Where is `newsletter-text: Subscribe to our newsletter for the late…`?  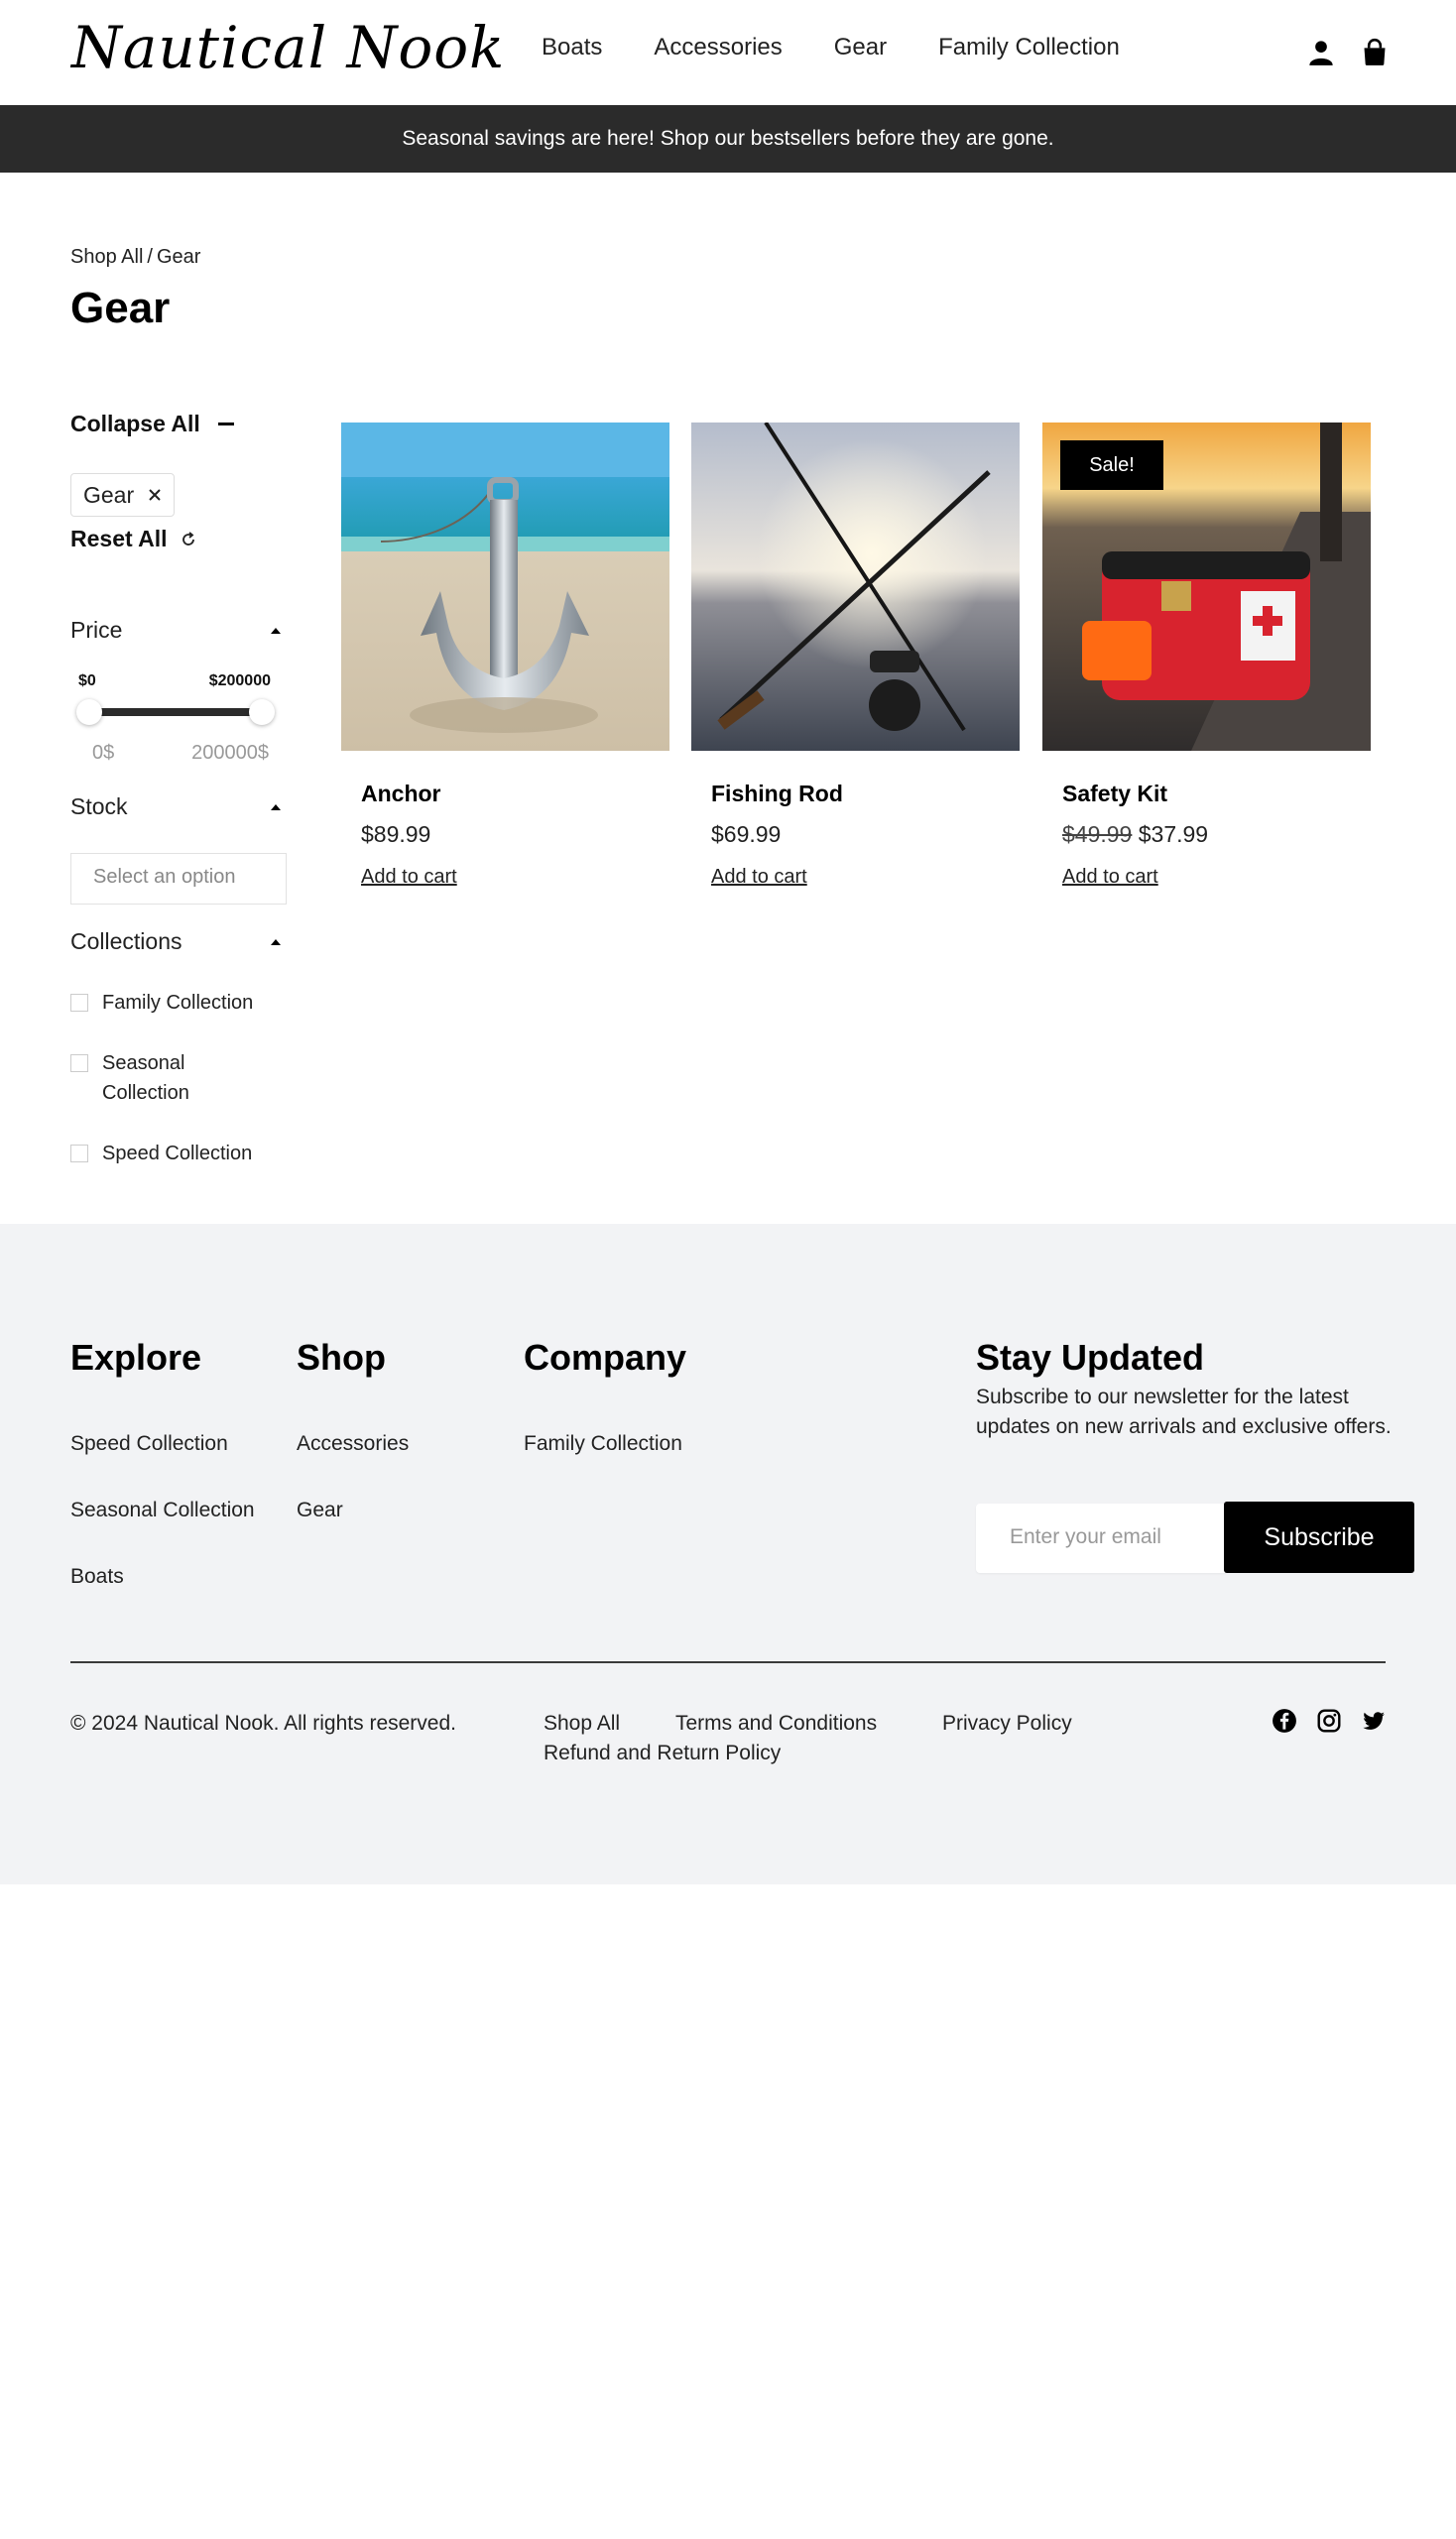
newsletter-text: Subscribe to our newsletter for the late… is located at coordinates (1184, 1412).